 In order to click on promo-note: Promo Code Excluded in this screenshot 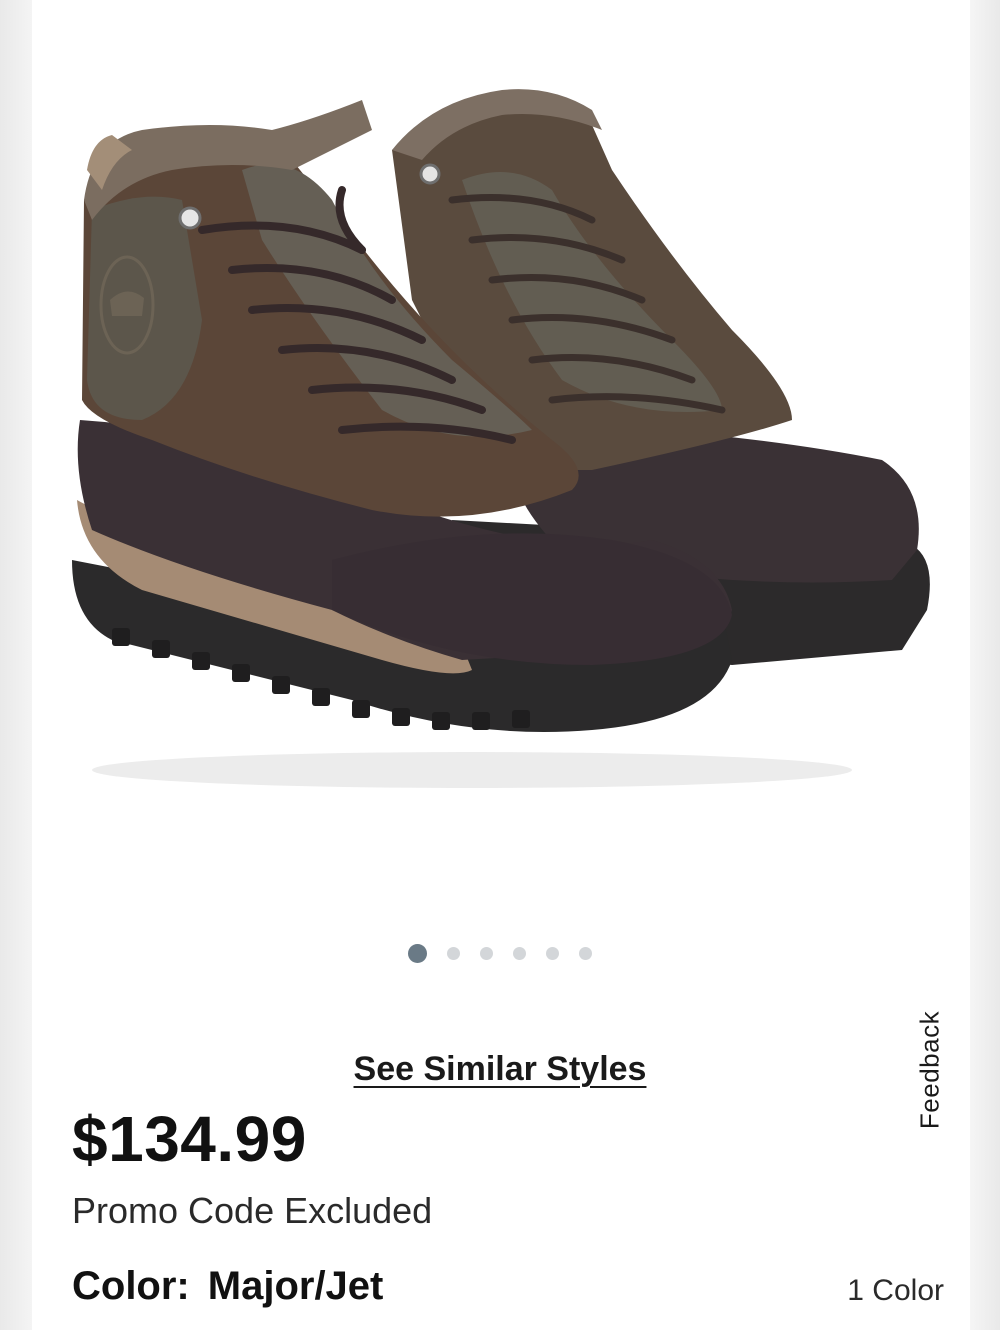, I will do `click(252, 1210)`.